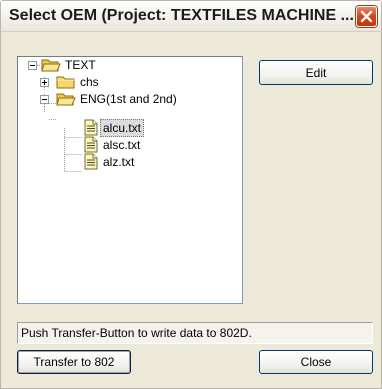 This screenshot has height=389, width=382. I want to click on tree-file-alsc: alsc.txt, so click(130, 145).